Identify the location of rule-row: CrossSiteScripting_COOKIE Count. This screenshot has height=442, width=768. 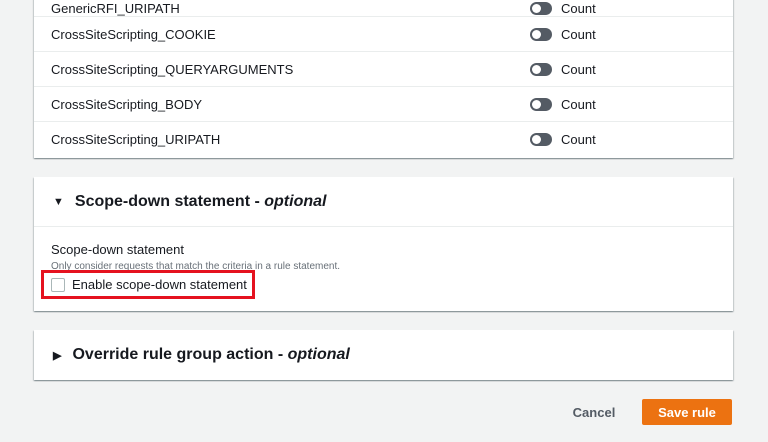
(383, 34).